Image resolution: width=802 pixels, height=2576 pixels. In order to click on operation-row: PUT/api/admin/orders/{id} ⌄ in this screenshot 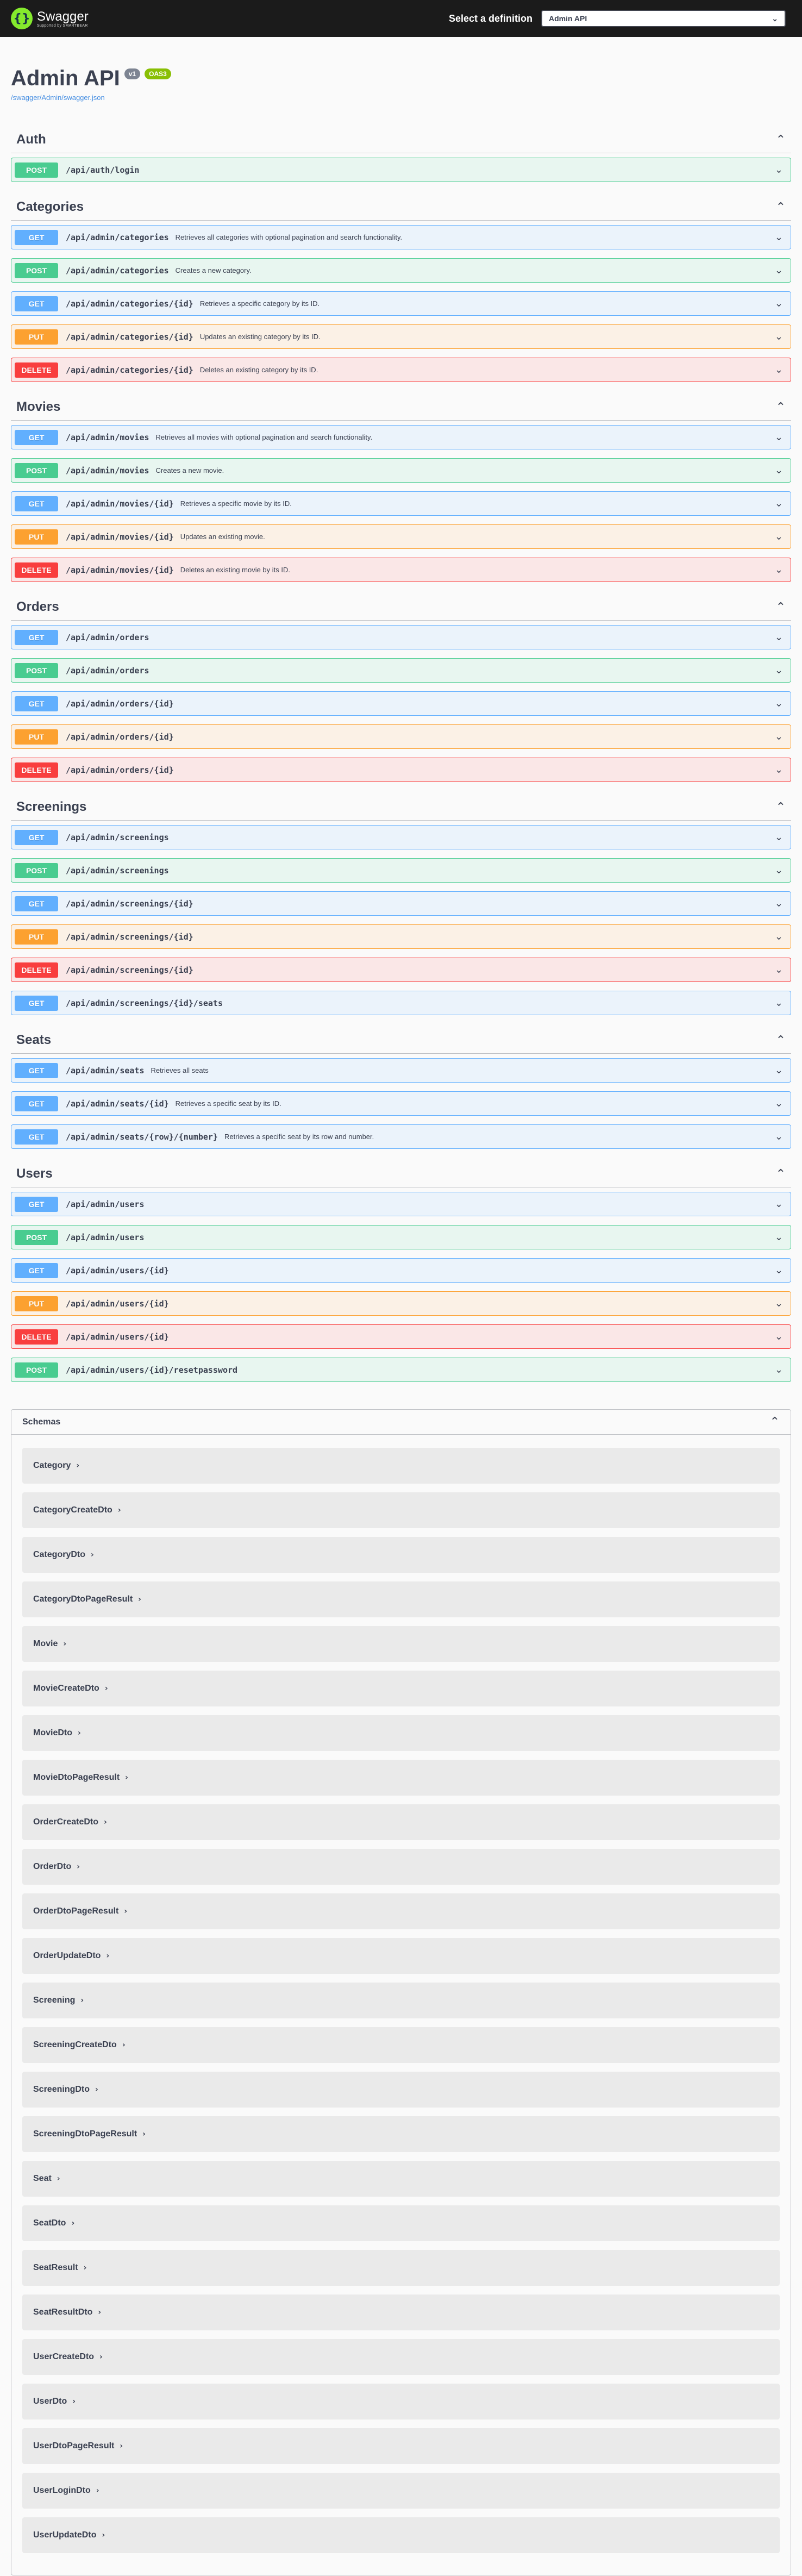, I will do `click(401, 736)`.